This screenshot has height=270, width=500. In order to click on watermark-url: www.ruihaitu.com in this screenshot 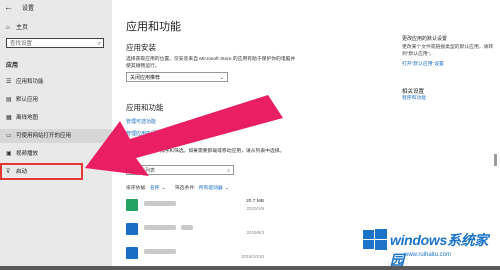, I will do `click(428, 255)`.